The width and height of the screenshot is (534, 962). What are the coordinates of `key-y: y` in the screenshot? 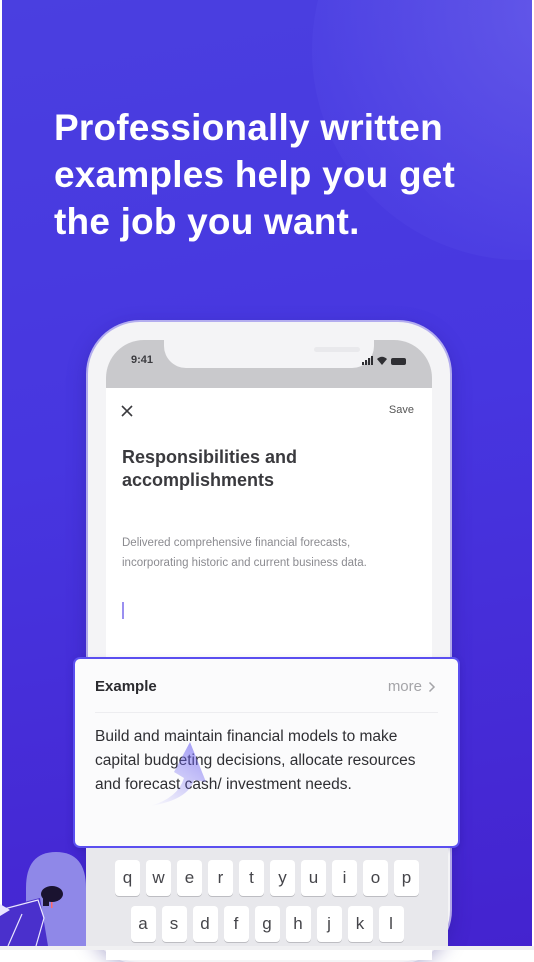 It's located at (282, 878).